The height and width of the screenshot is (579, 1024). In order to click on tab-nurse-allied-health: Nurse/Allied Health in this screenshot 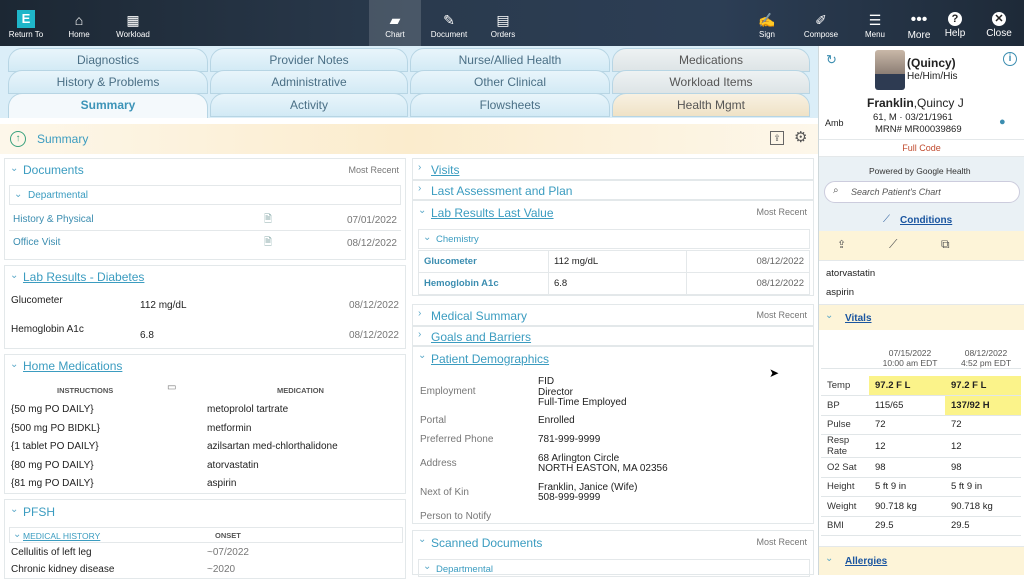, I will do `click(510, 60)`.